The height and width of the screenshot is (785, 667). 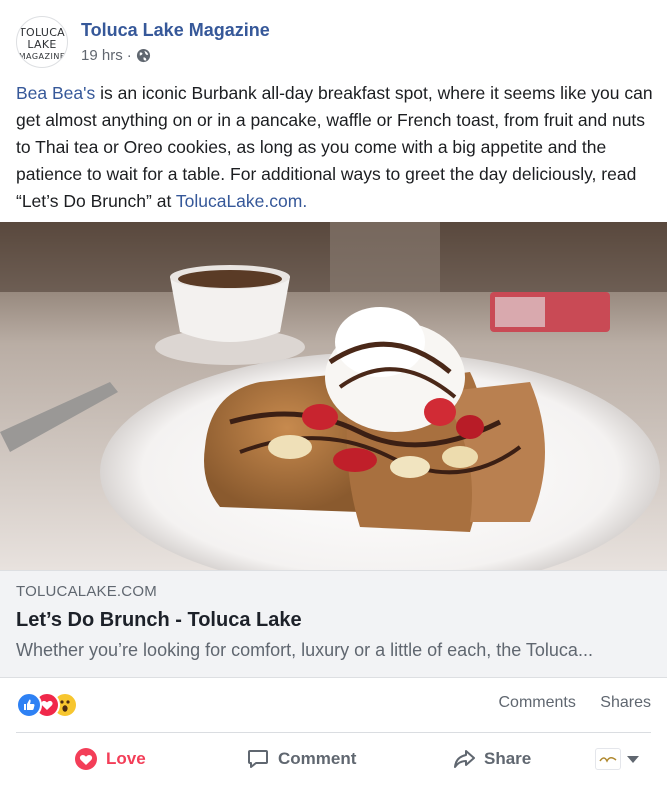 What do you see at coordinates (55, 93) in the screenshot?
I see `bea-beas-link: Bea Bea's` at bounding box center [55, 93].